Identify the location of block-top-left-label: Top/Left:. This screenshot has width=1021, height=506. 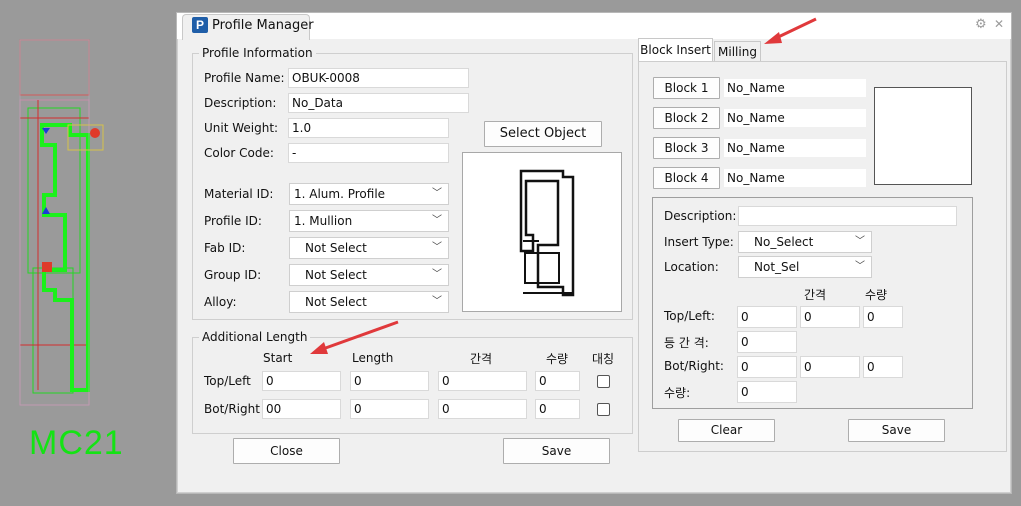
(689, 316).